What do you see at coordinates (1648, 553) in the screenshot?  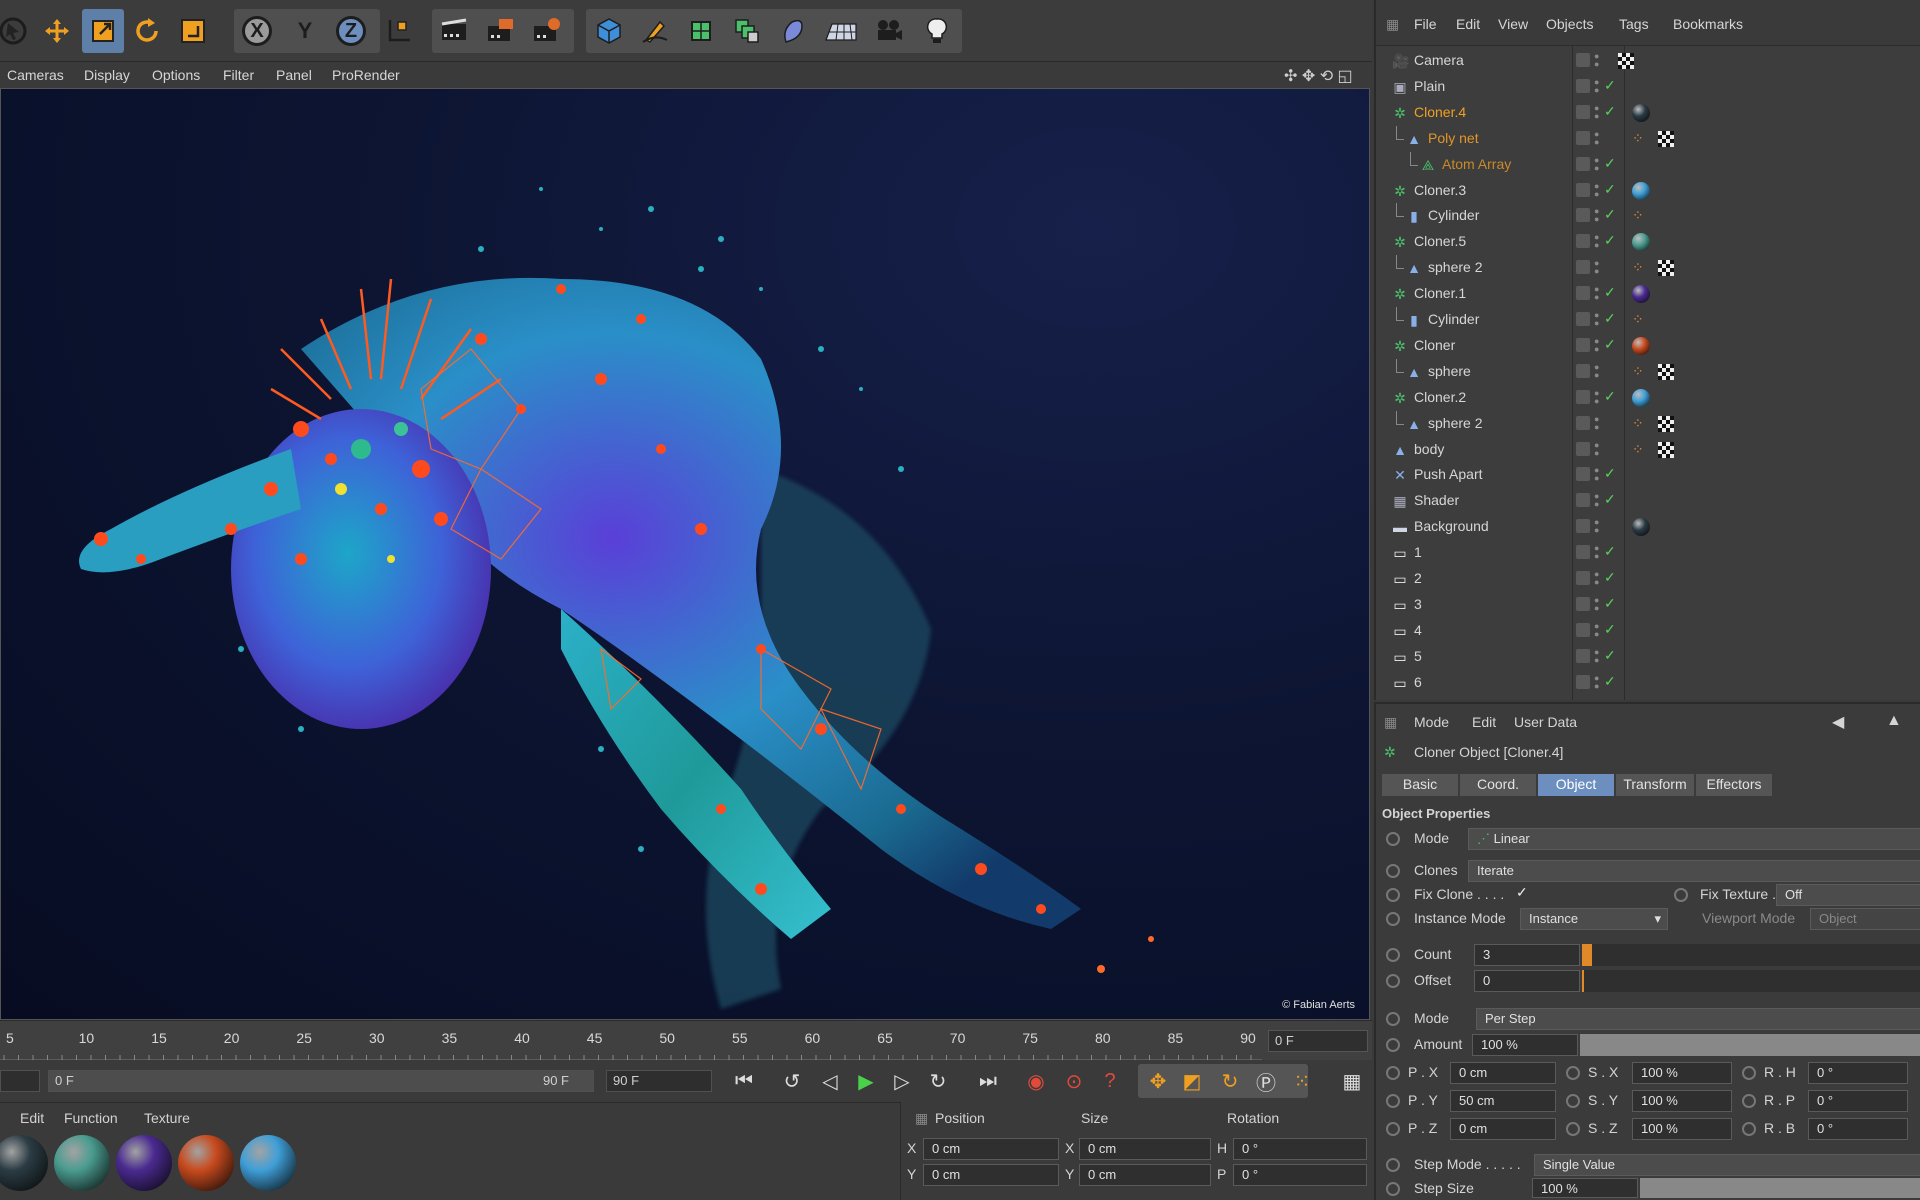 I see `object-row: ▭ 1 ● ● ✓` at bounding box center [1648, 553].